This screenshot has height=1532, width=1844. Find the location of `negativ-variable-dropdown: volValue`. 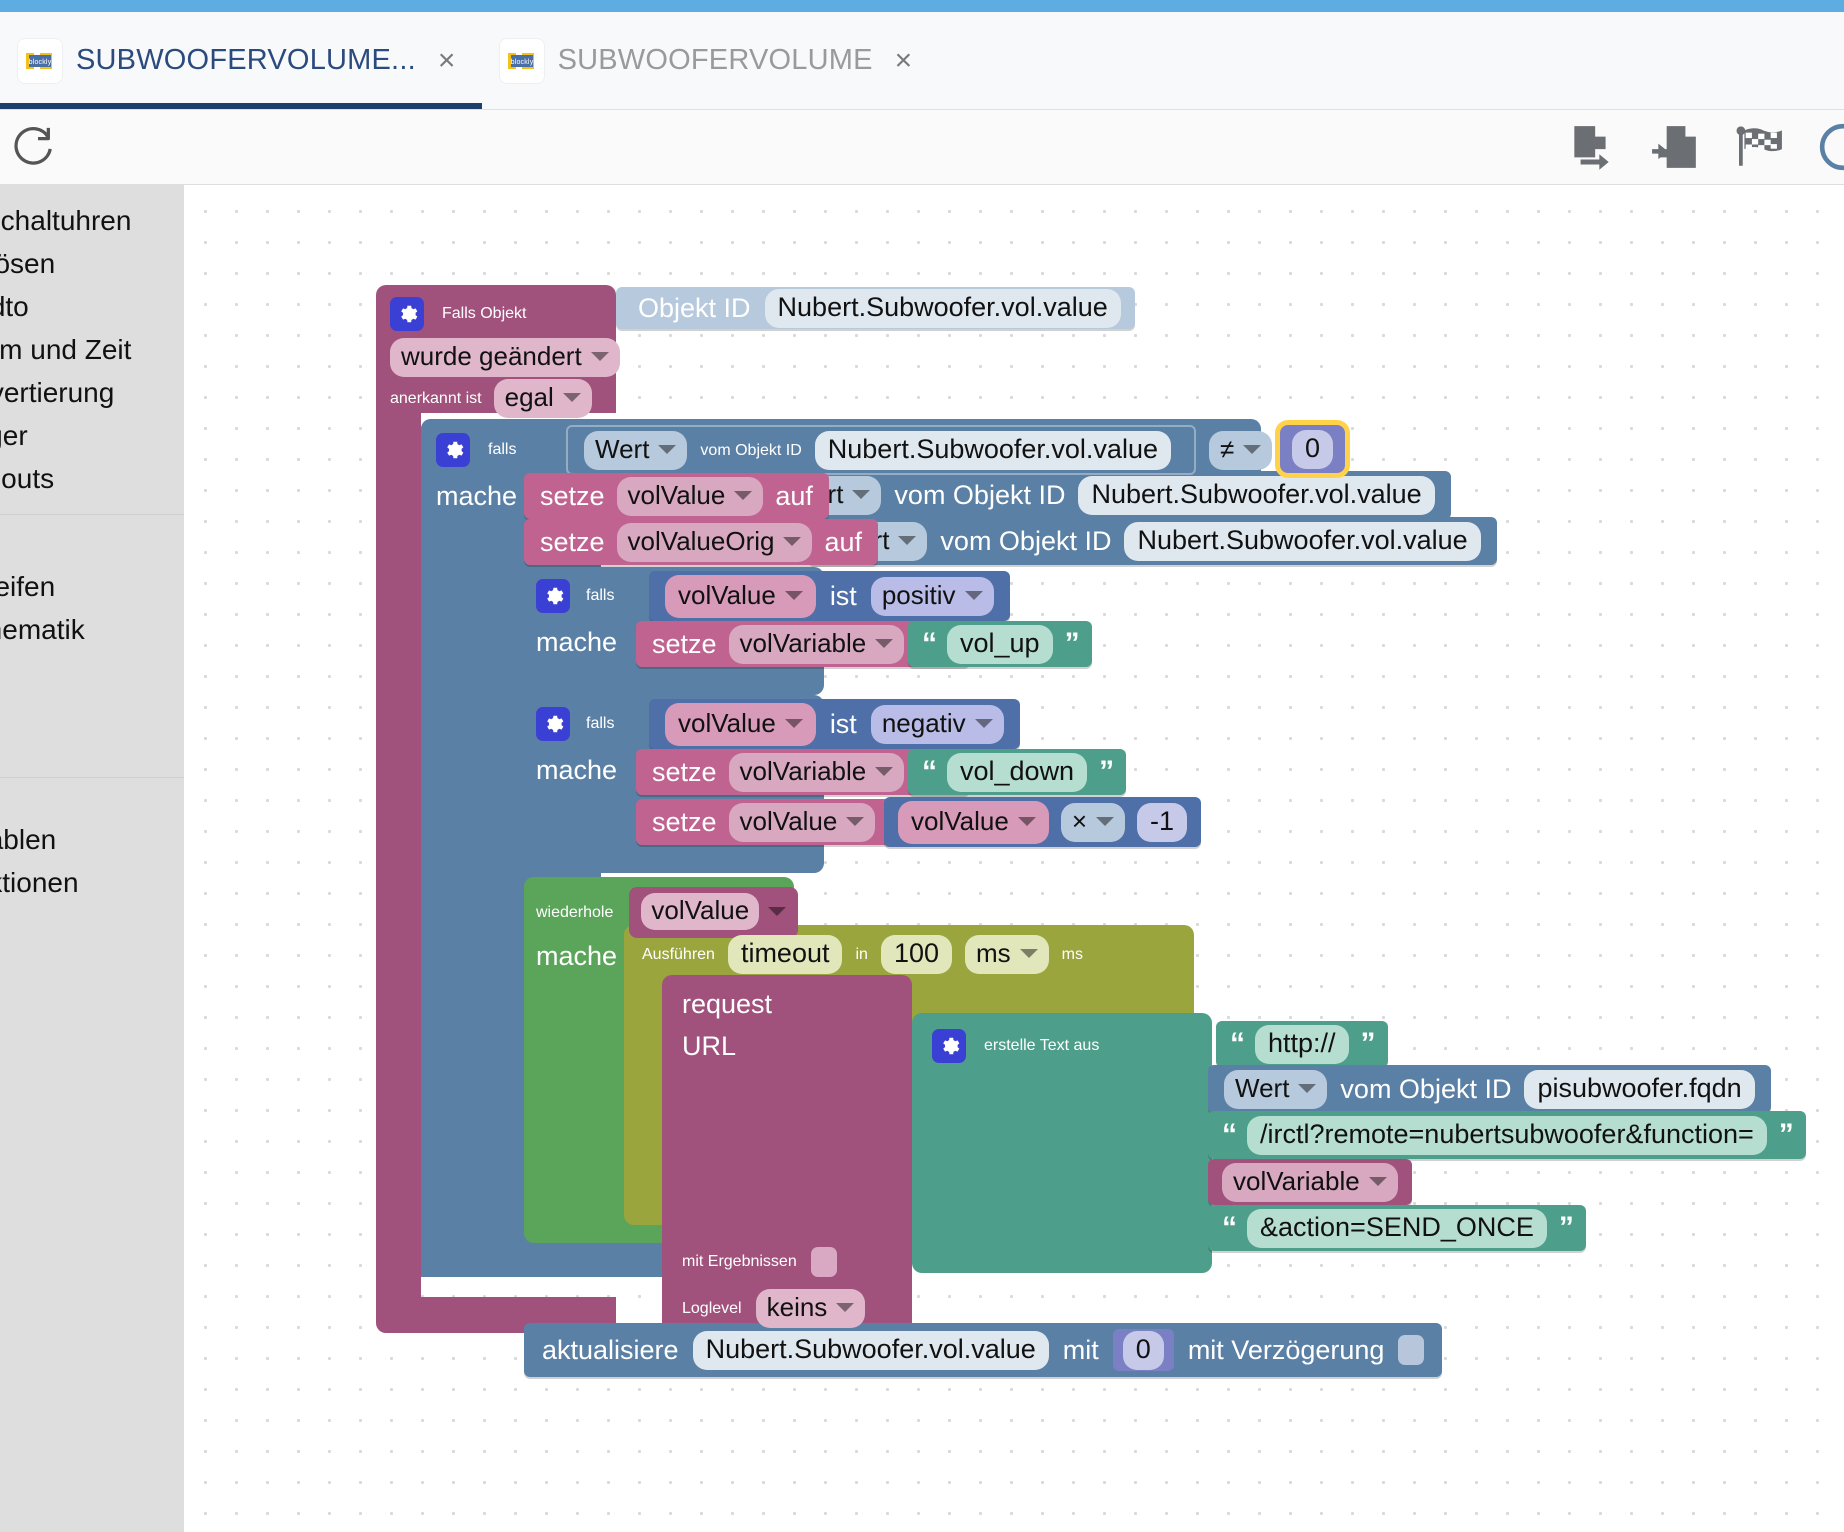

negativ-variable-dropdown: volValue is located at coordinates (740, 724).